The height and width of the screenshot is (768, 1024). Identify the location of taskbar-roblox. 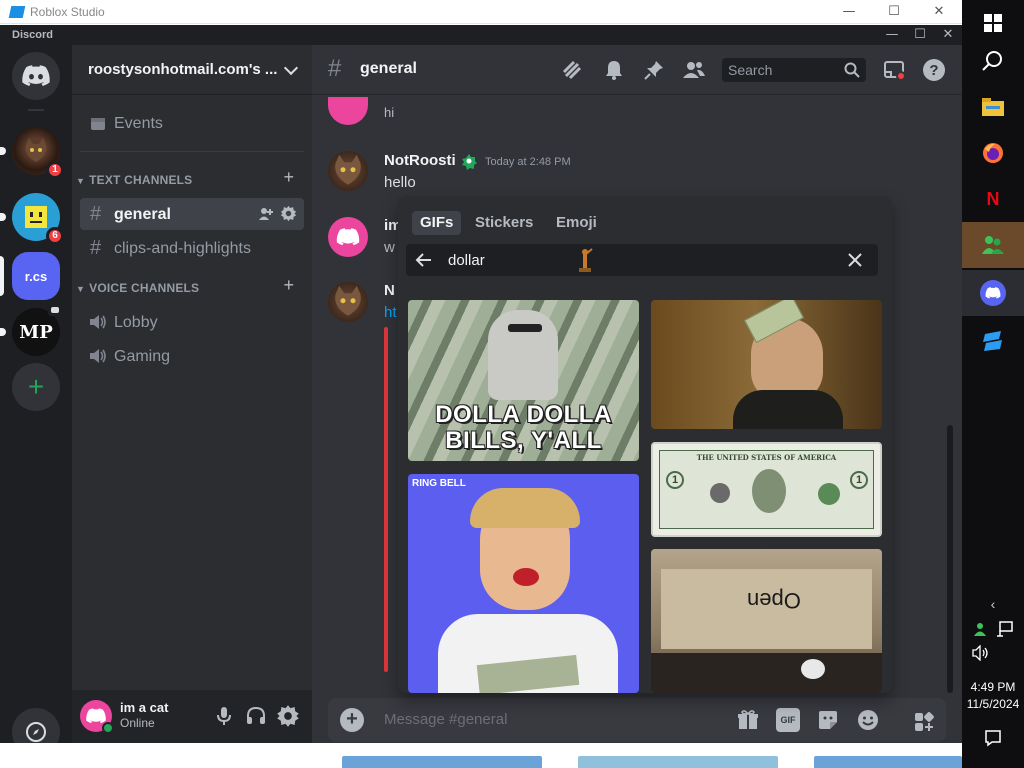
(993, 341).